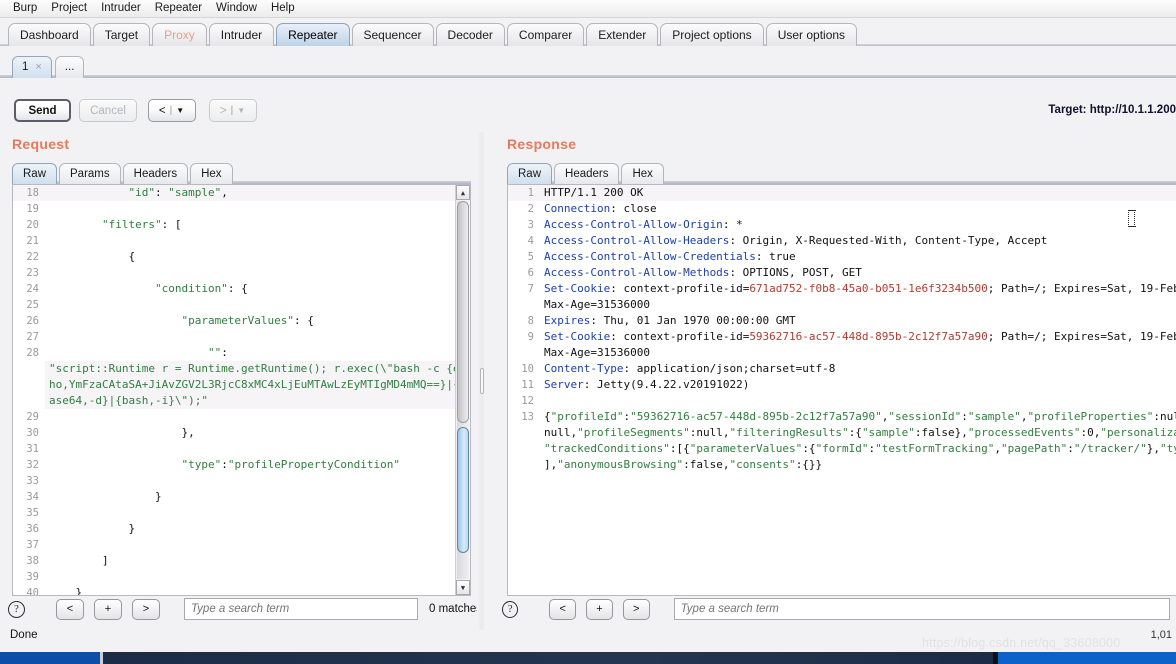 The width and height of the screenshot is (1176, 664). Describe the element at coordinates (70, 609) in the screenshot. I see `request-search-prev-button: <` at that location.